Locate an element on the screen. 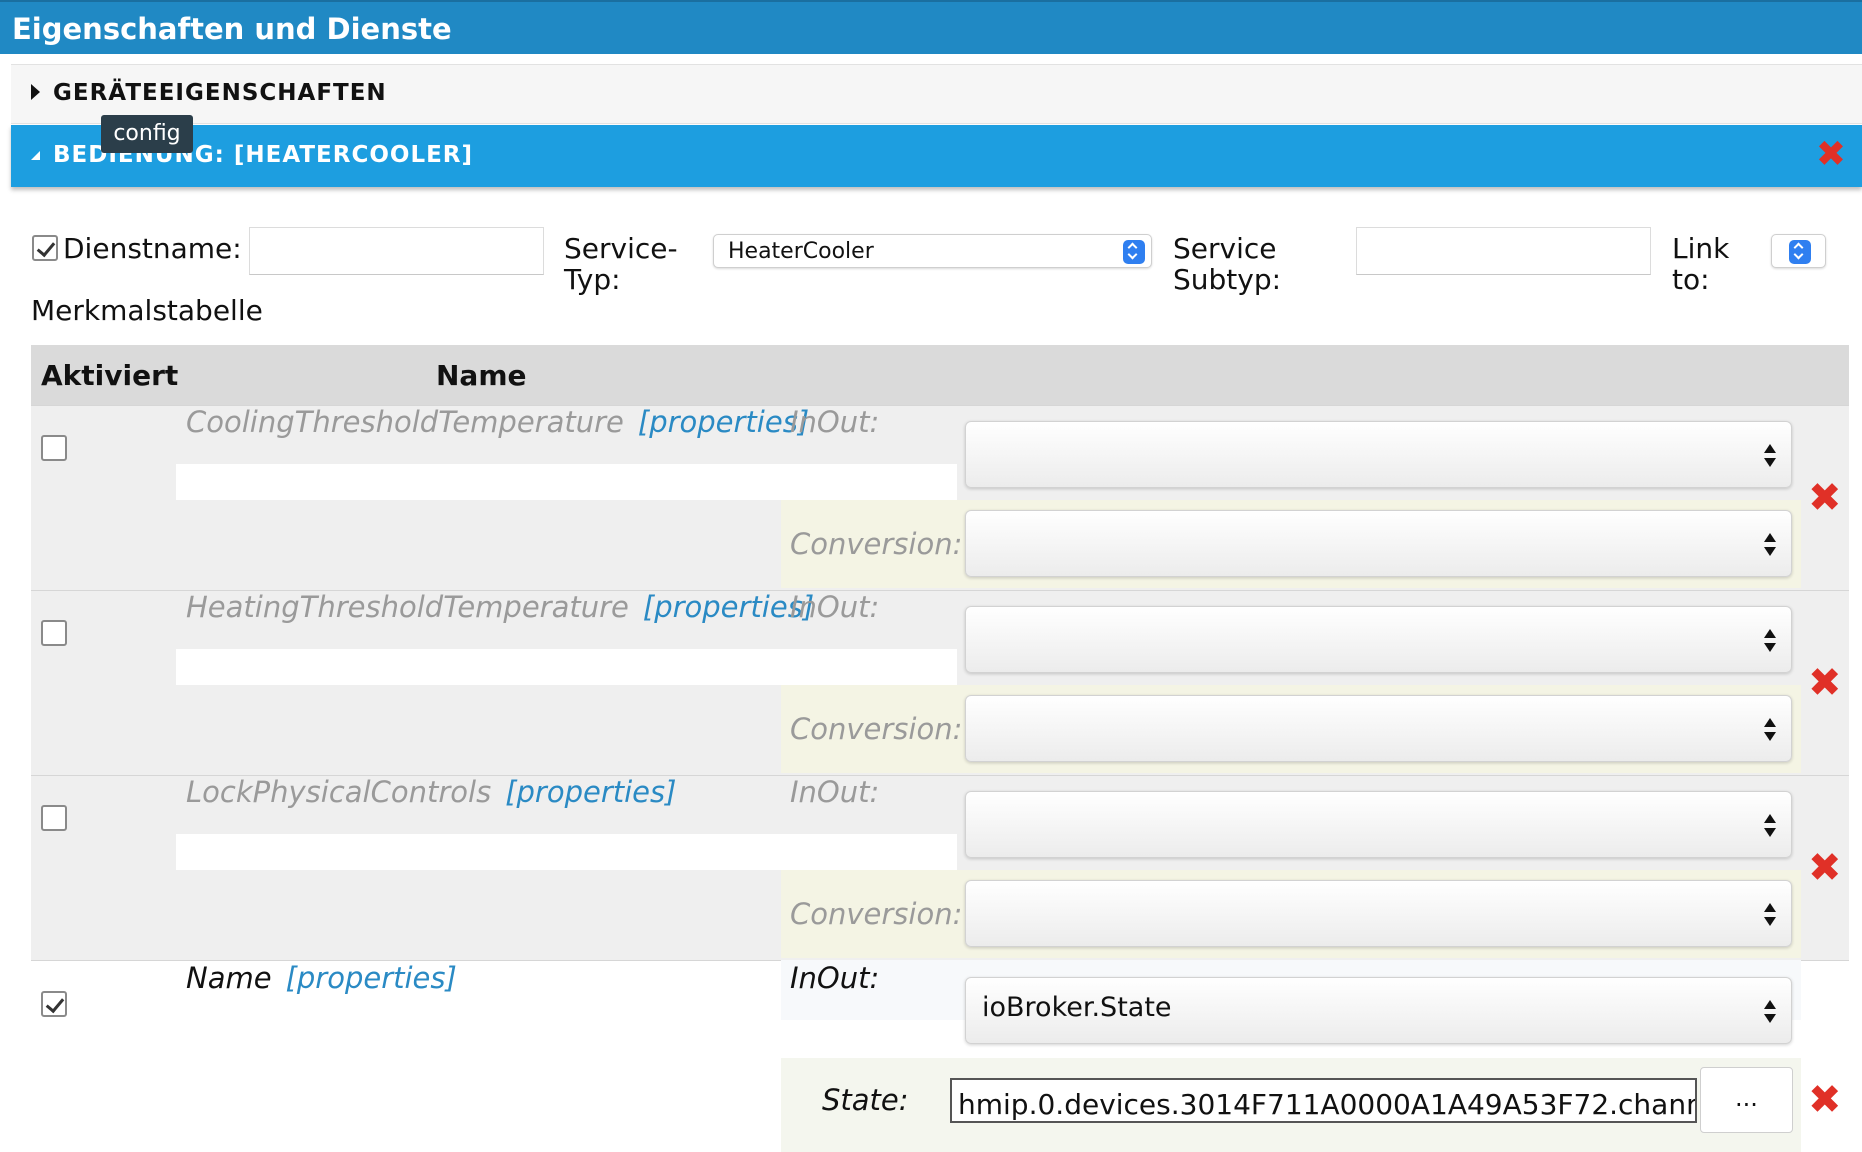 This screenshot has height=1152, width=1862. service-name-input is located at coordinates (396, 251).